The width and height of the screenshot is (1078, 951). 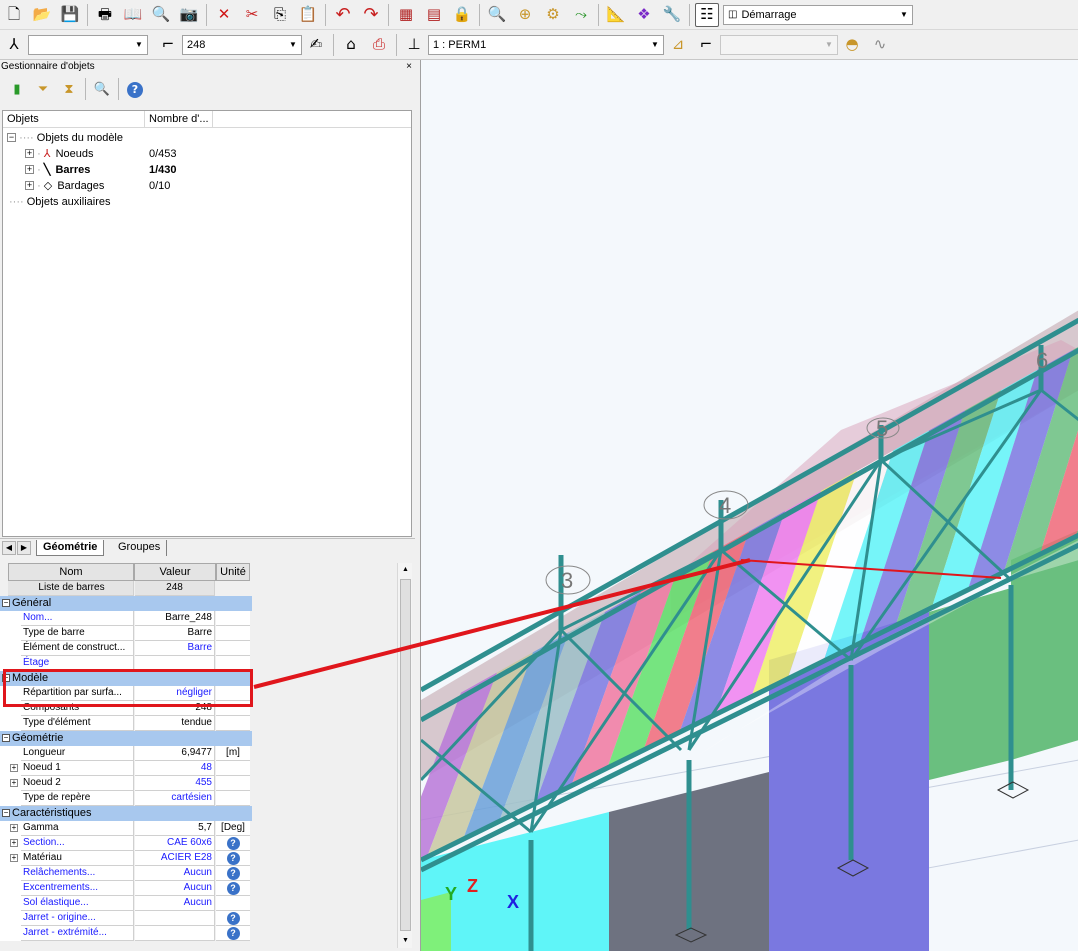 I want to click on property-name: Étage, so click(x=77, y=663).